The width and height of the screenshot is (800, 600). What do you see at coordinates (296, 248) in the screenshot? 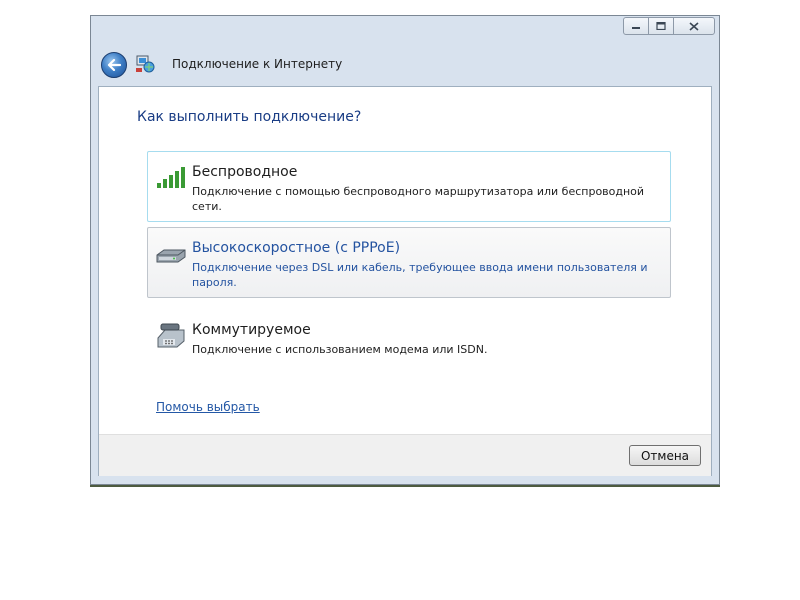
I see `option-title: Высокоскоростное (с PPPoE)` at bounding box center [296, 248].